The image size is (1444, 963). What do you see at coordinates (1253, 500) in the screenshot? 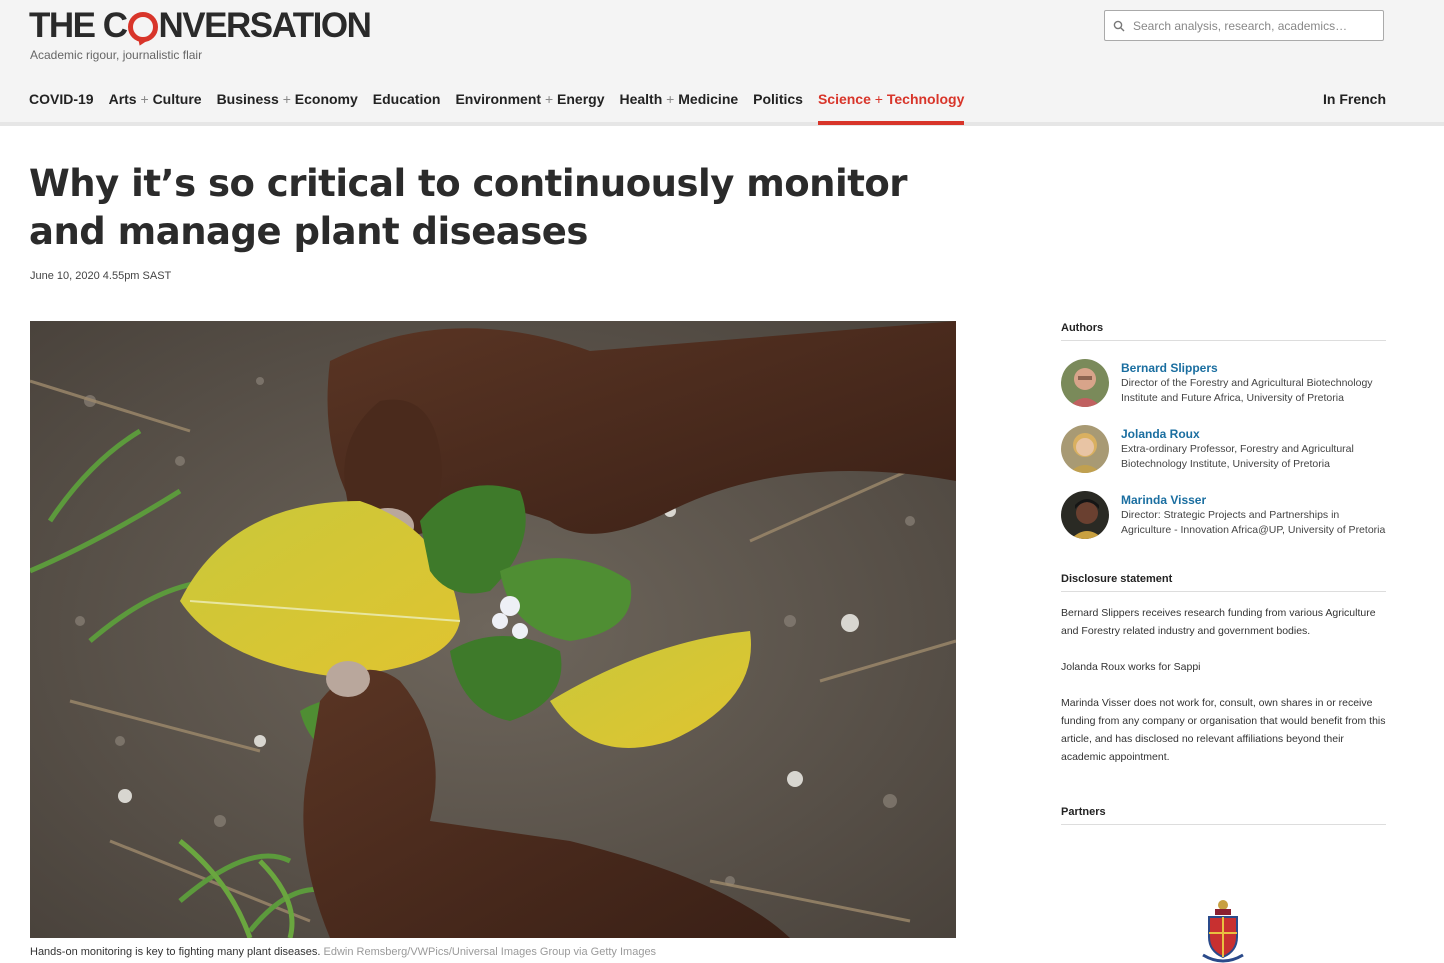
I see `author-name-link: Marinda Visser` at bounding box center [1253, 500].